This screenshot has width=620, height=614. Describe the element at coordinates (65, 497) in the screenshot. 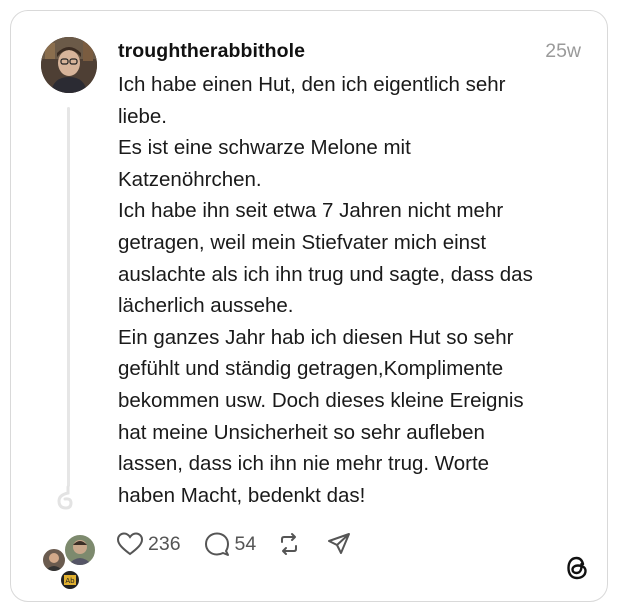

I see `thread-loop-icon` at that location.